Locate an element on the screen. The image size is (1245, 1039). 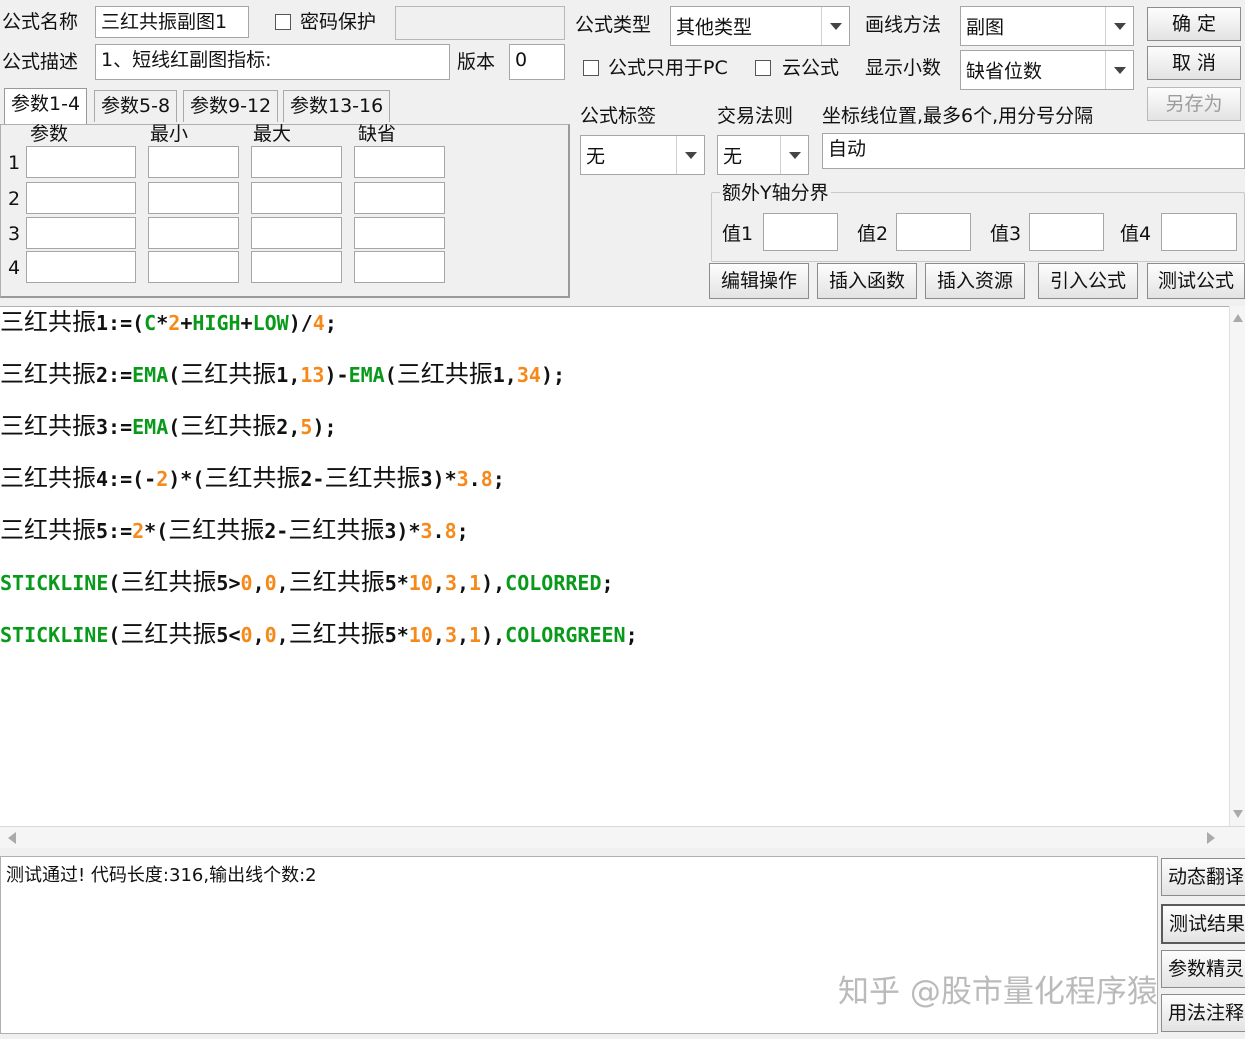
param-row-number: 3 is located at coordinates (14, 234).